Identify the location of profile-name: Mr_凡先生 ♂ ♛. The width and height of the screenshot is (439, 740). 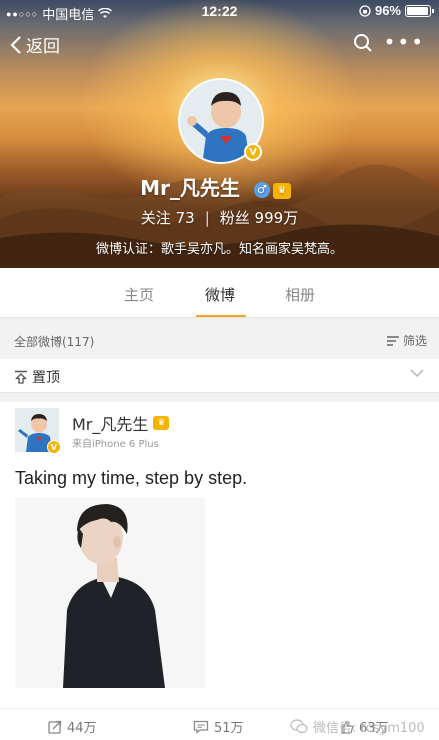
(219, 186).